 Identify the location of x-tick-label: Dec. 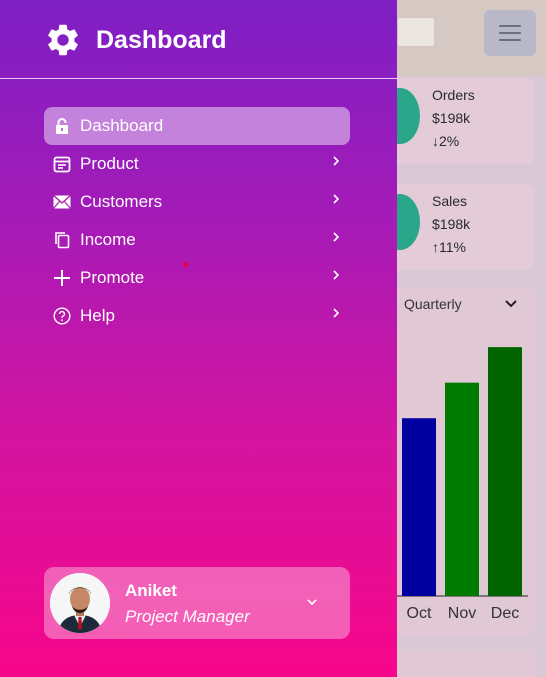
(505, 613).